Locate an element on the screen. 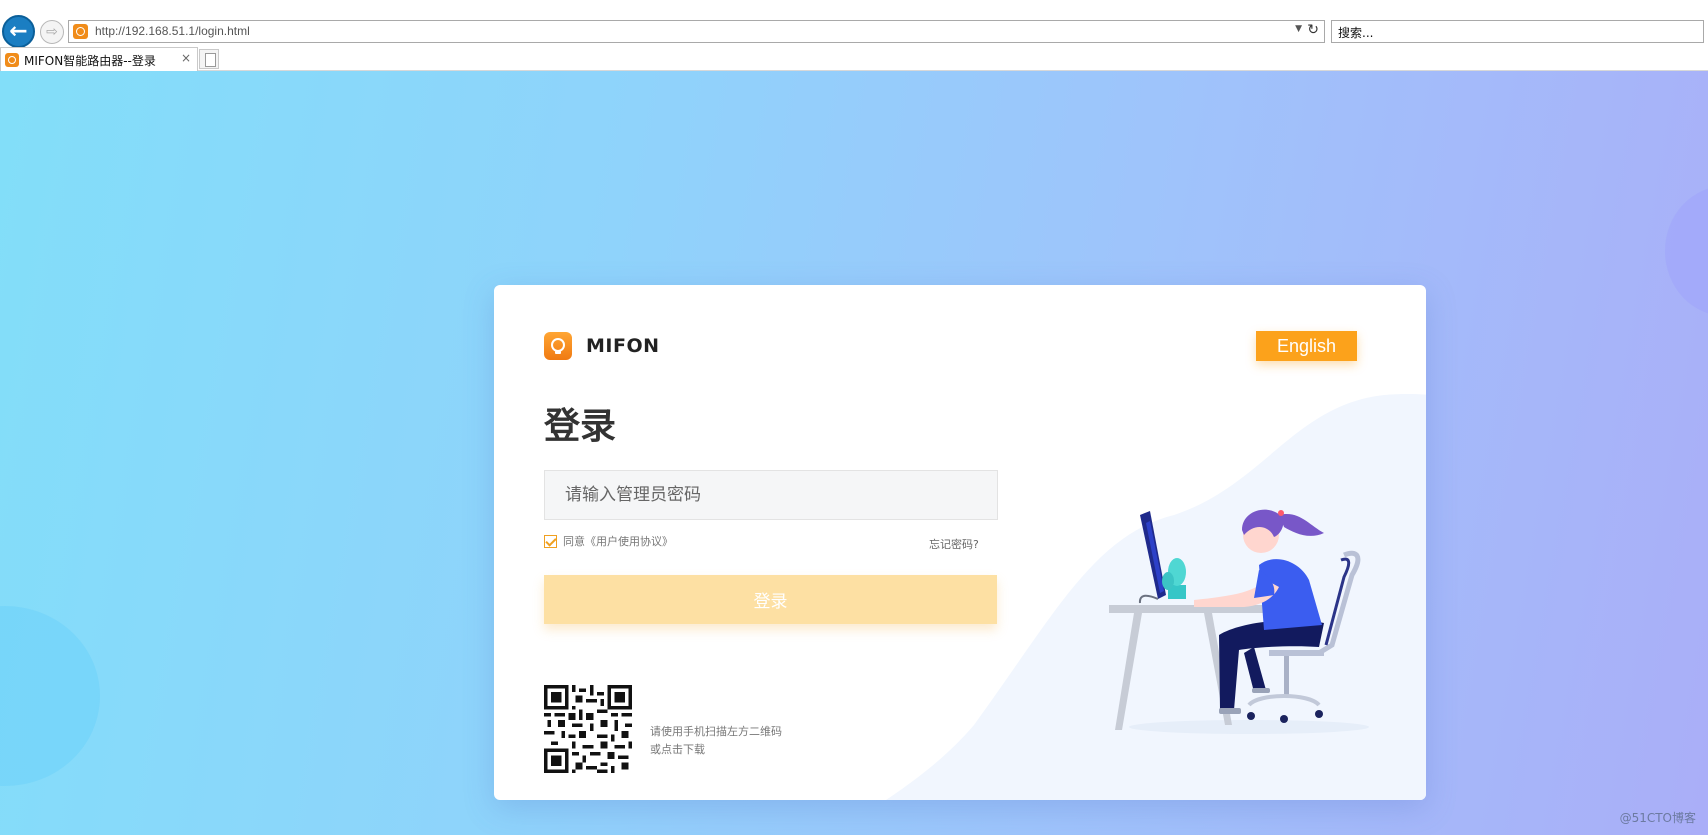 Image resolution: width=1708 pixels, height=835 pixels. url-text: http://192.168.51.1/login.html is located at coordinates (172, 31).